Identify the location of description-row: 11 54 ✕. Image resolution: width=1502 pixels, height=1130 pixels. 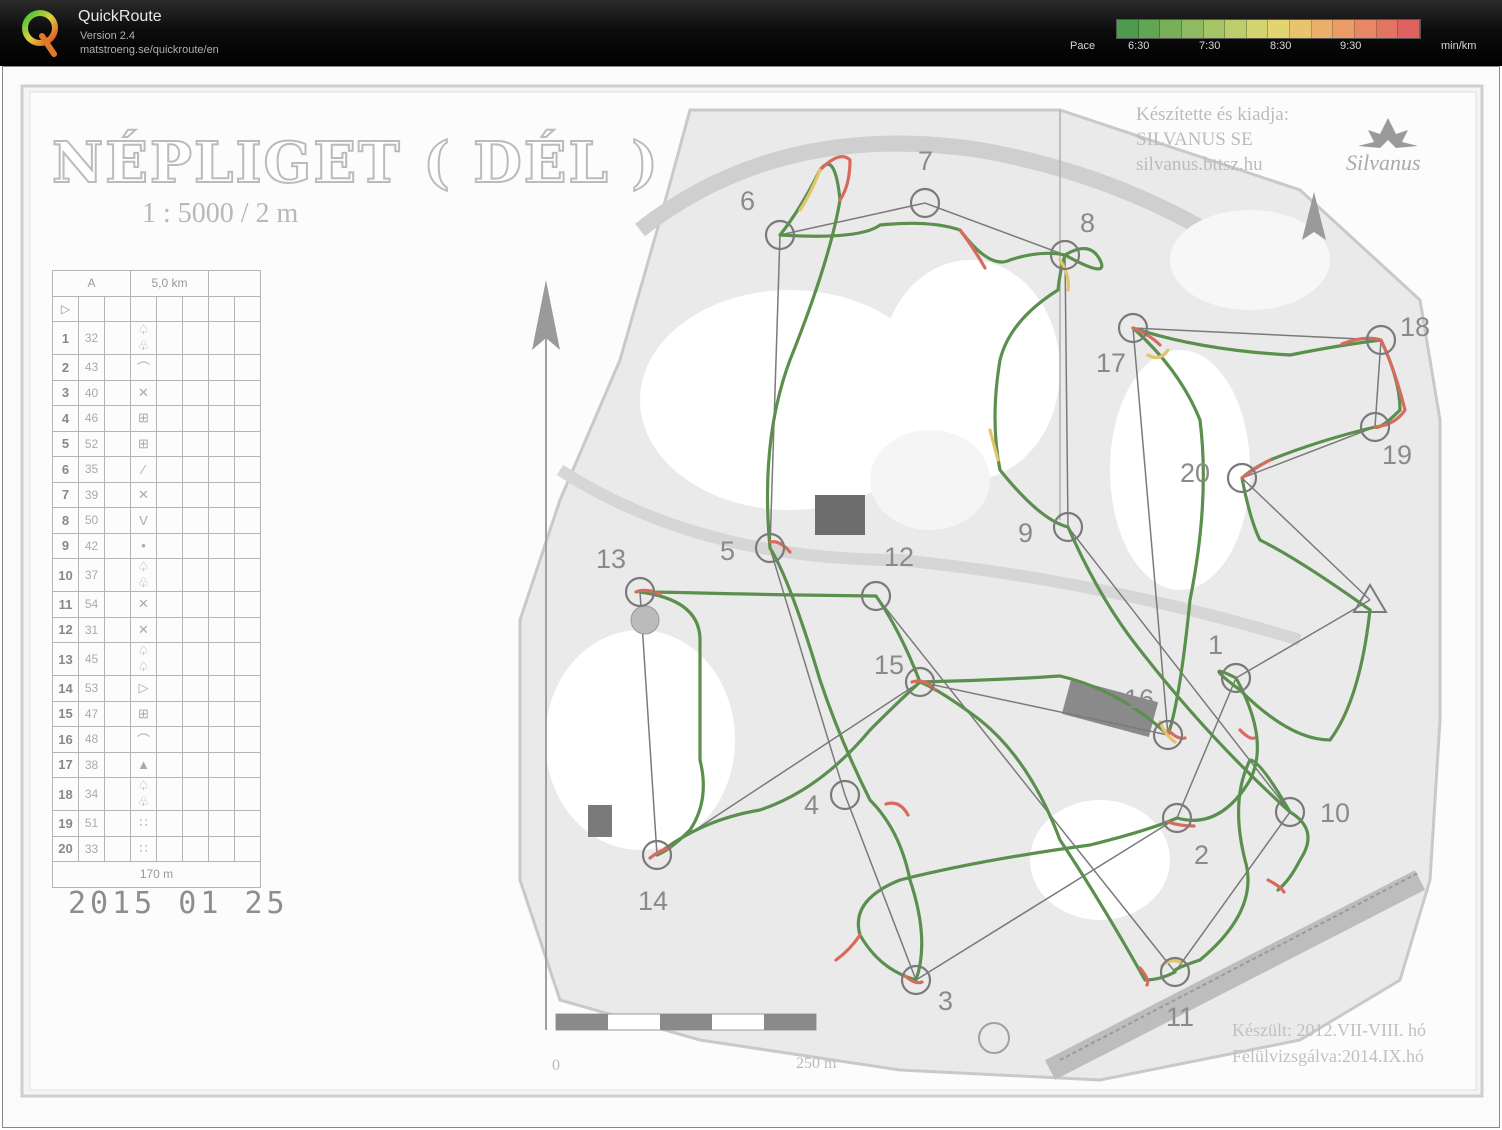
(156, 604).